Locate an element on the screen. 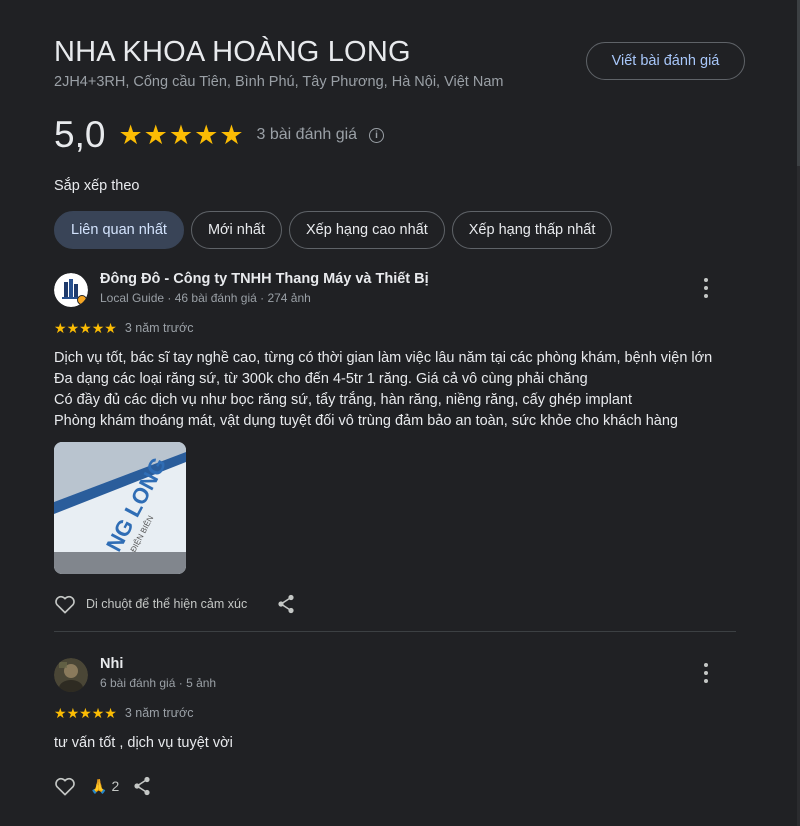 The width and height of the screenshot is (800, 826). reaction-count-value: 2 is located at coordinates (115, 786).